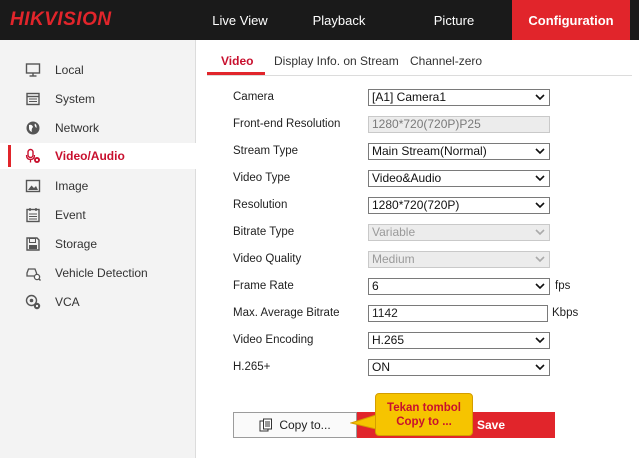 The height and width of the screenshot is (458, 639). I want to click on vehicle-search-icon, so click(33, 273).